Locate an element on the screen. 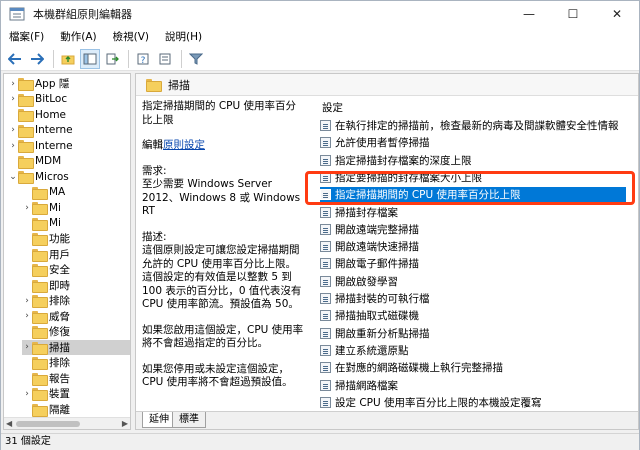 The width and height of the screenshot is (640, 450). policy-setting-label: 掃描封裝的可執行檔 is located at coordinates (382, 299).